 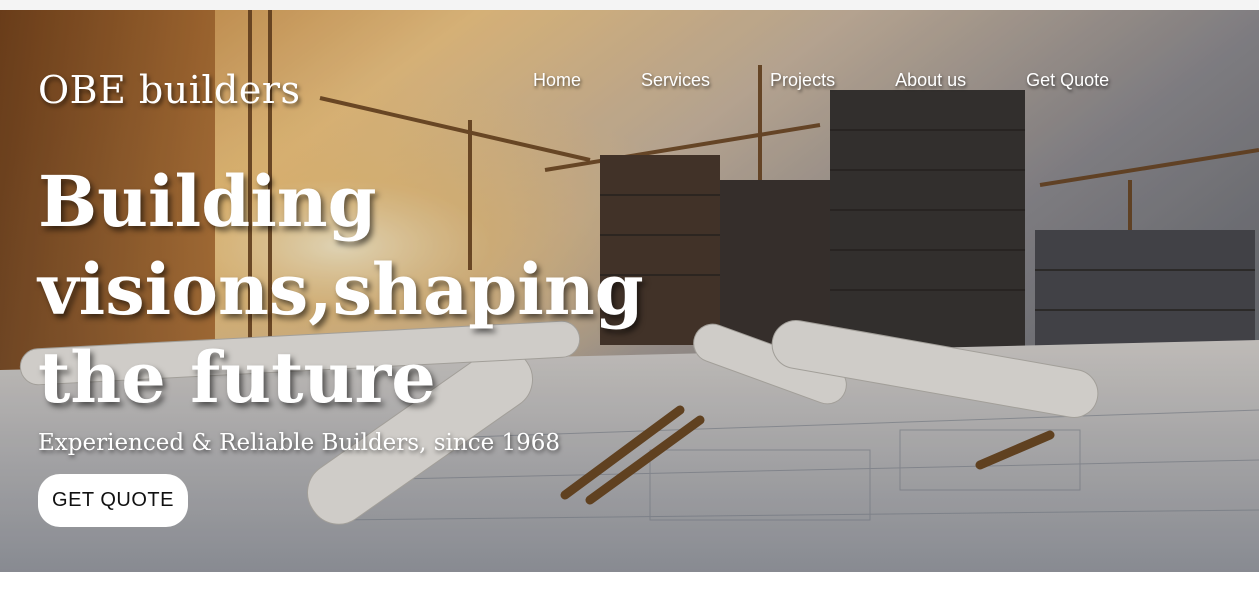 I want to click on hero-headline-line-2: visions,shaping, so click(x=341, y=289).